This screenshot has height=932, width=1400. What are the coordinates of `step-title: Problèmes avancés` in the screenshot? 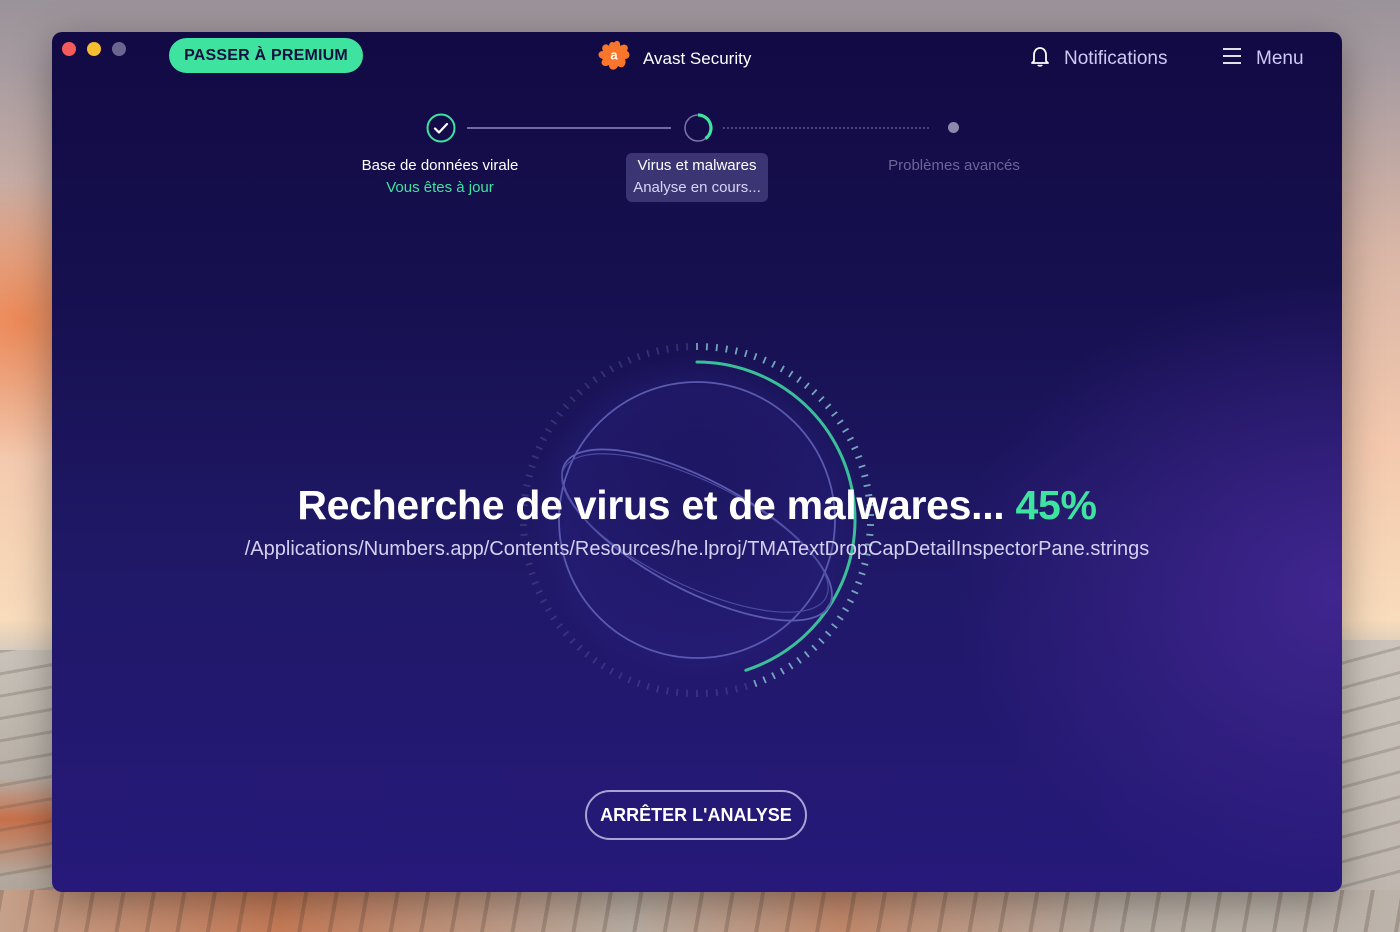 It's located at (954, 165).